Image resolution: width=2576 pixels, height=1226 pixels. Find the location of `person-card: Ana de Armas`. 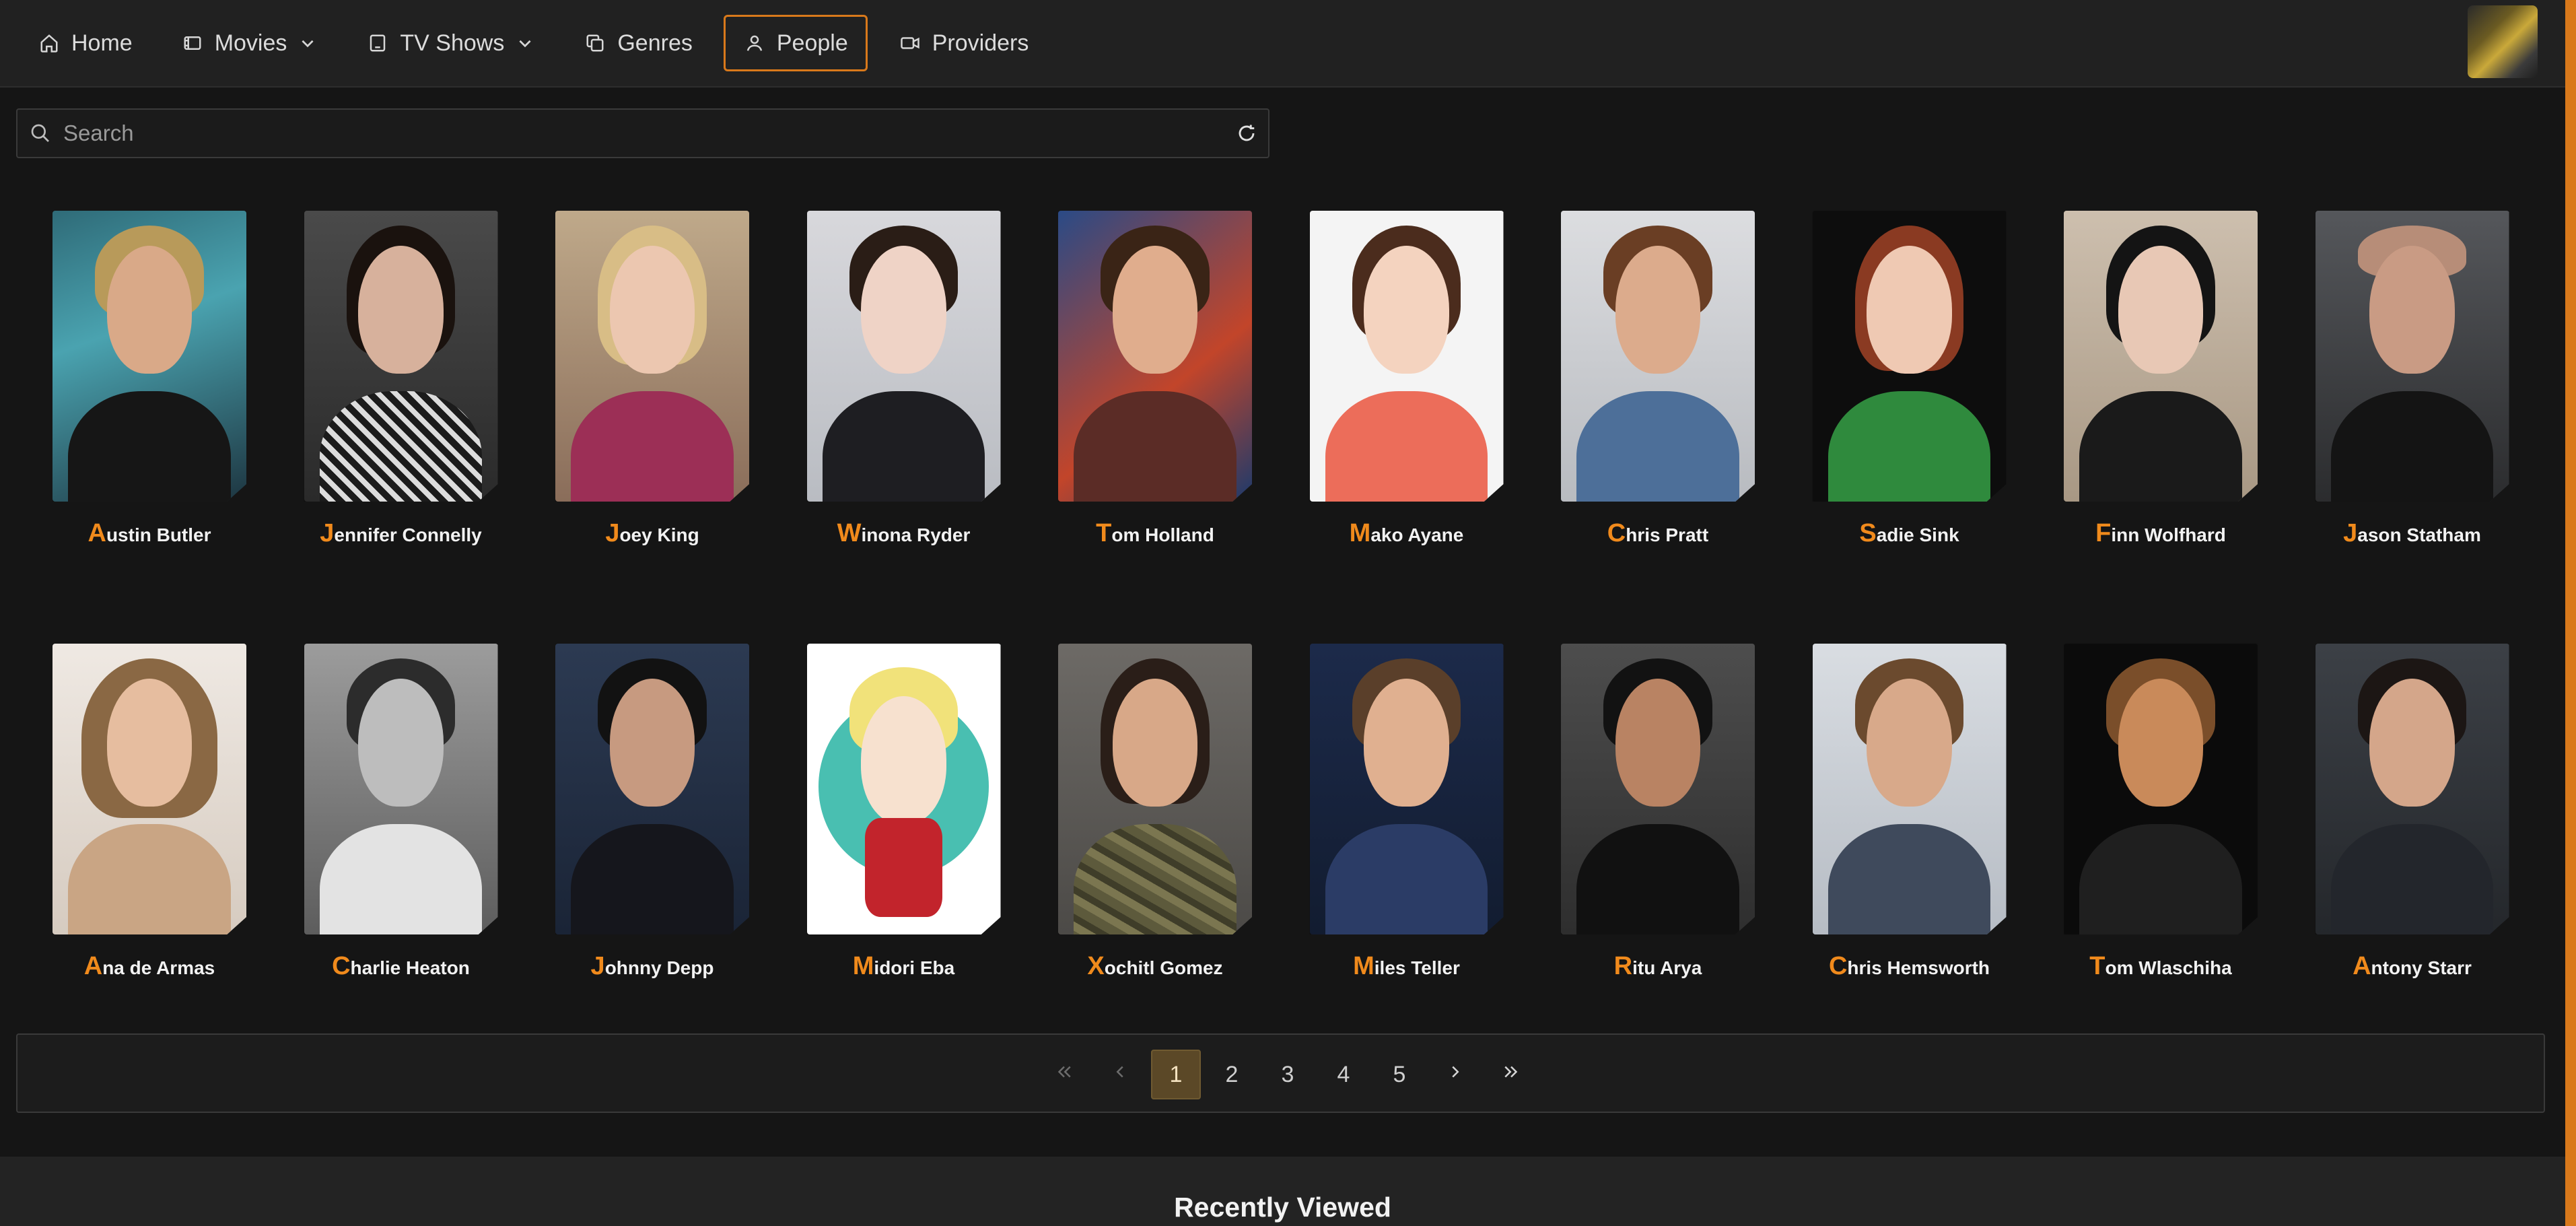

person-card: Ana de Armas is located at coordinates (149, 812).